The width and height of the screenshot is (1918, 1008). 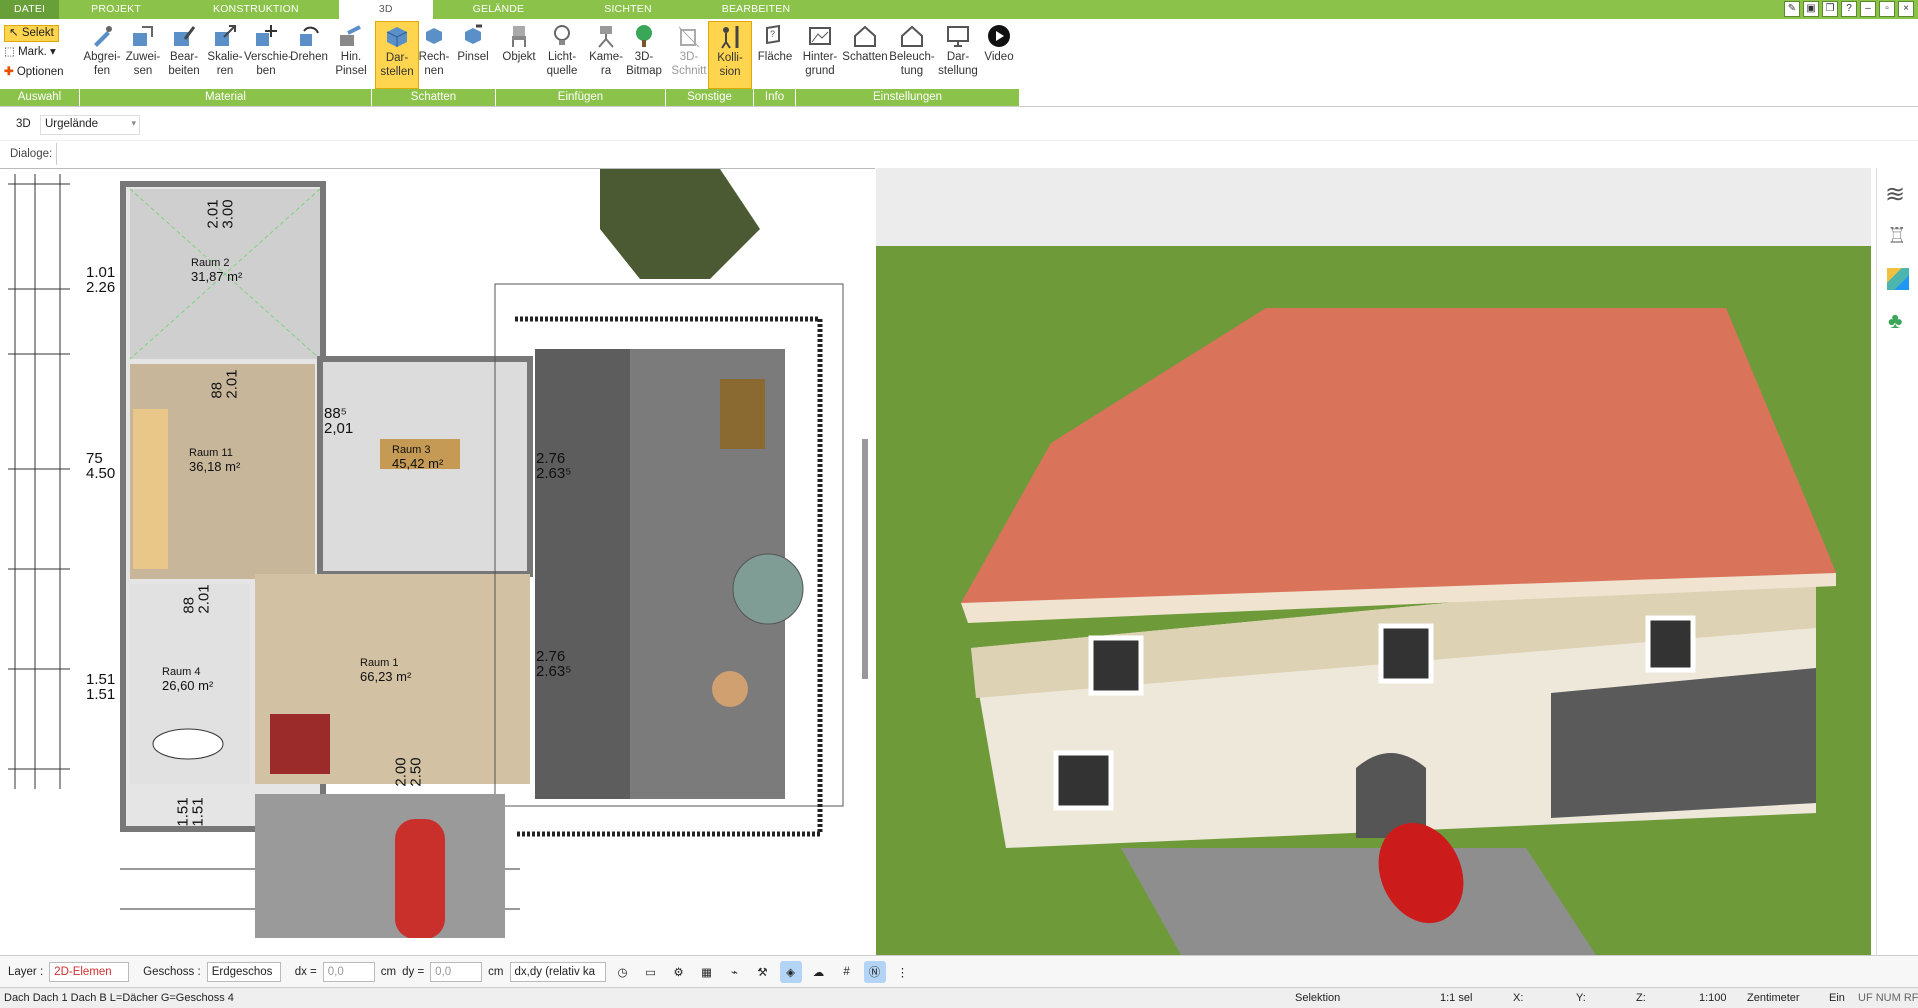 What do you see at coordinates (268, 55) in the screenshot?
I see `verschieben-button: Verschie- ben` at bounding box center [268, 55].